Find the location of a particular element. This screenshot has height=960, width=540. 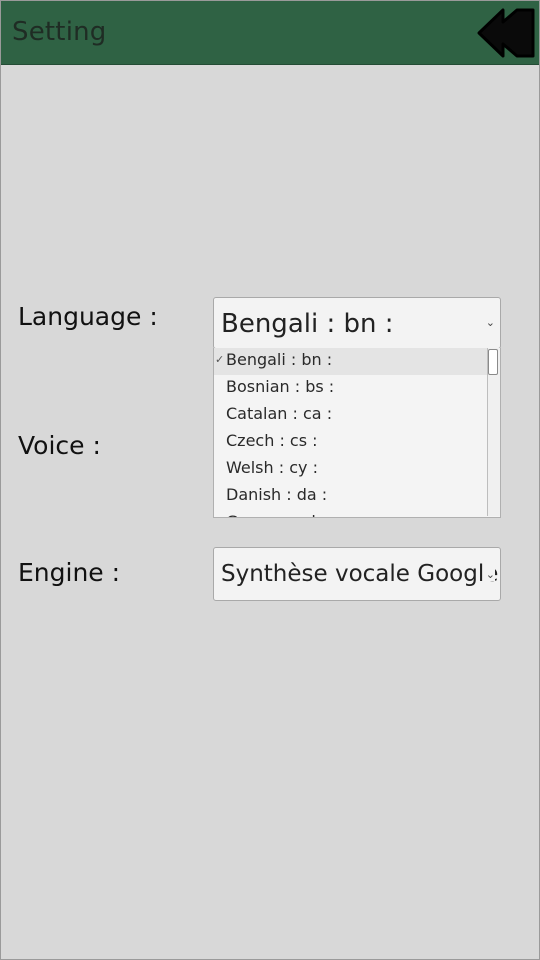

language-option-label: Catalan : ca : is located at coordinates (279, 413).